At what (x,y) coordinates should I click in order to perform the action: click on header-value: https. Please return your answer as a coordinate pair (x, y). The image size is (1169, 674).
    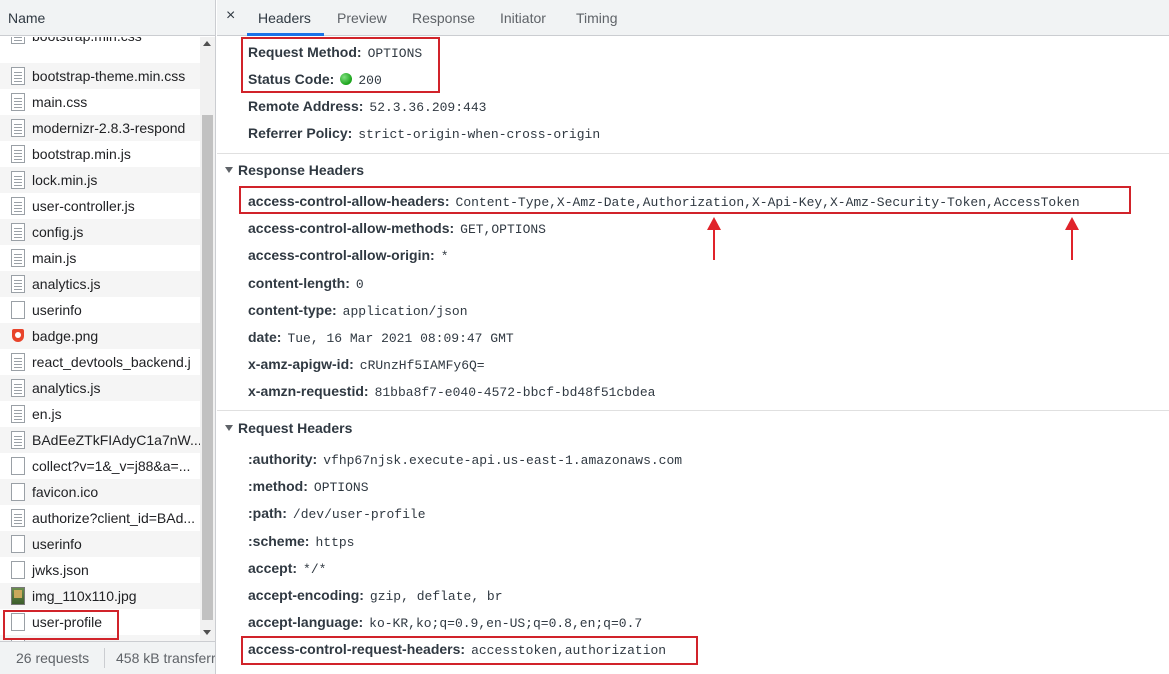
    Looking at the image, I should click on (335, 542).